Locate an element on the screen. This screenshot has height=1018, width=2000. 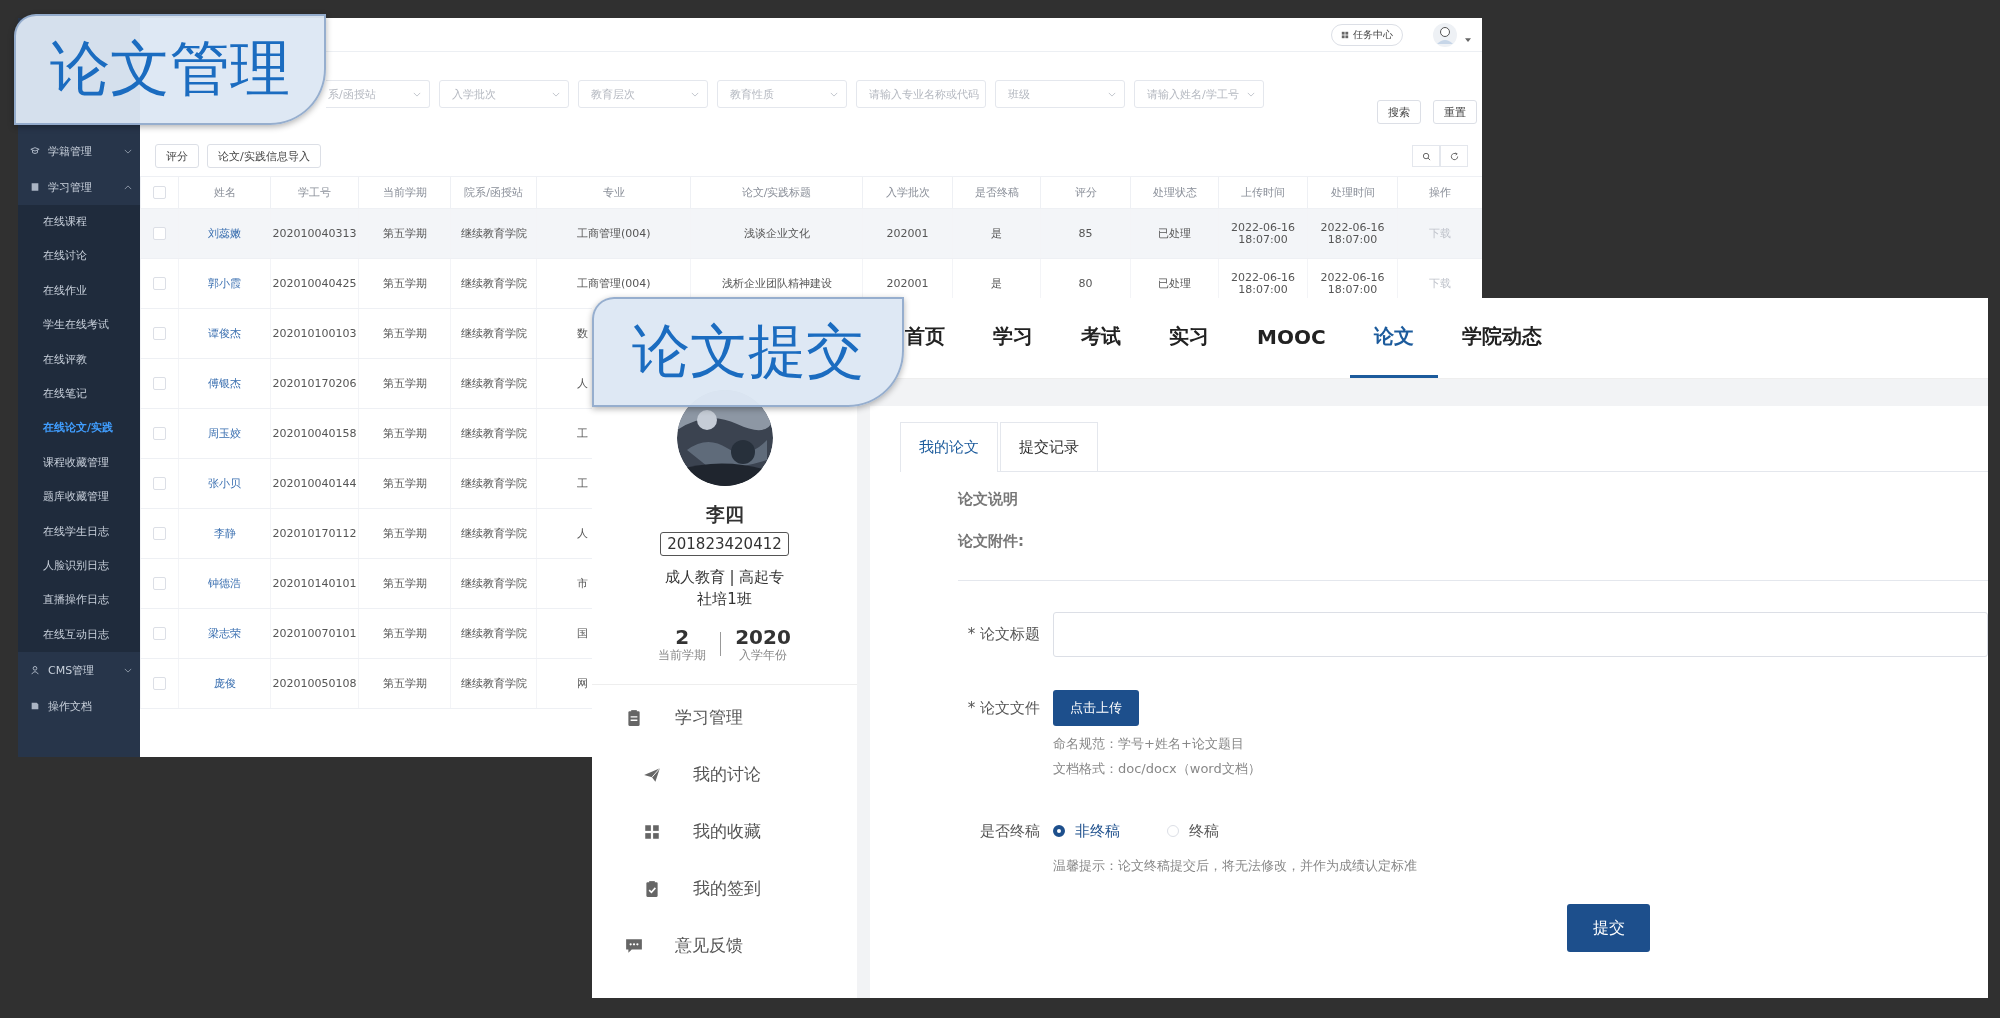
menu-item: 意见反馈 is located at coordinates (724, 945).